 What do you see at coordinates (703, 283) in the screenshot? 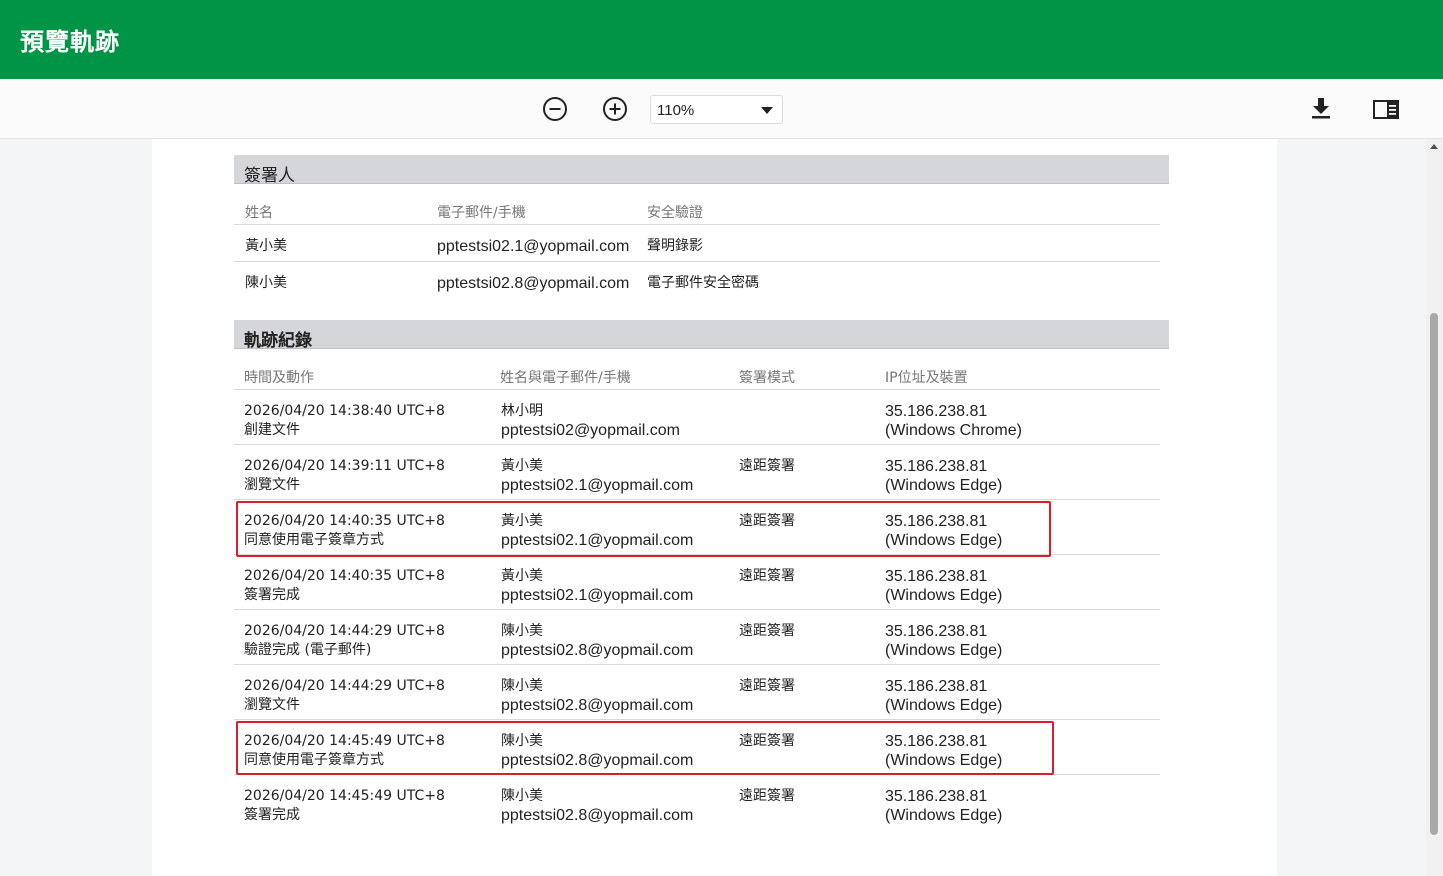
I see `signer-verify: 電子郵件安全密碼` at bounding box center [703, 283].